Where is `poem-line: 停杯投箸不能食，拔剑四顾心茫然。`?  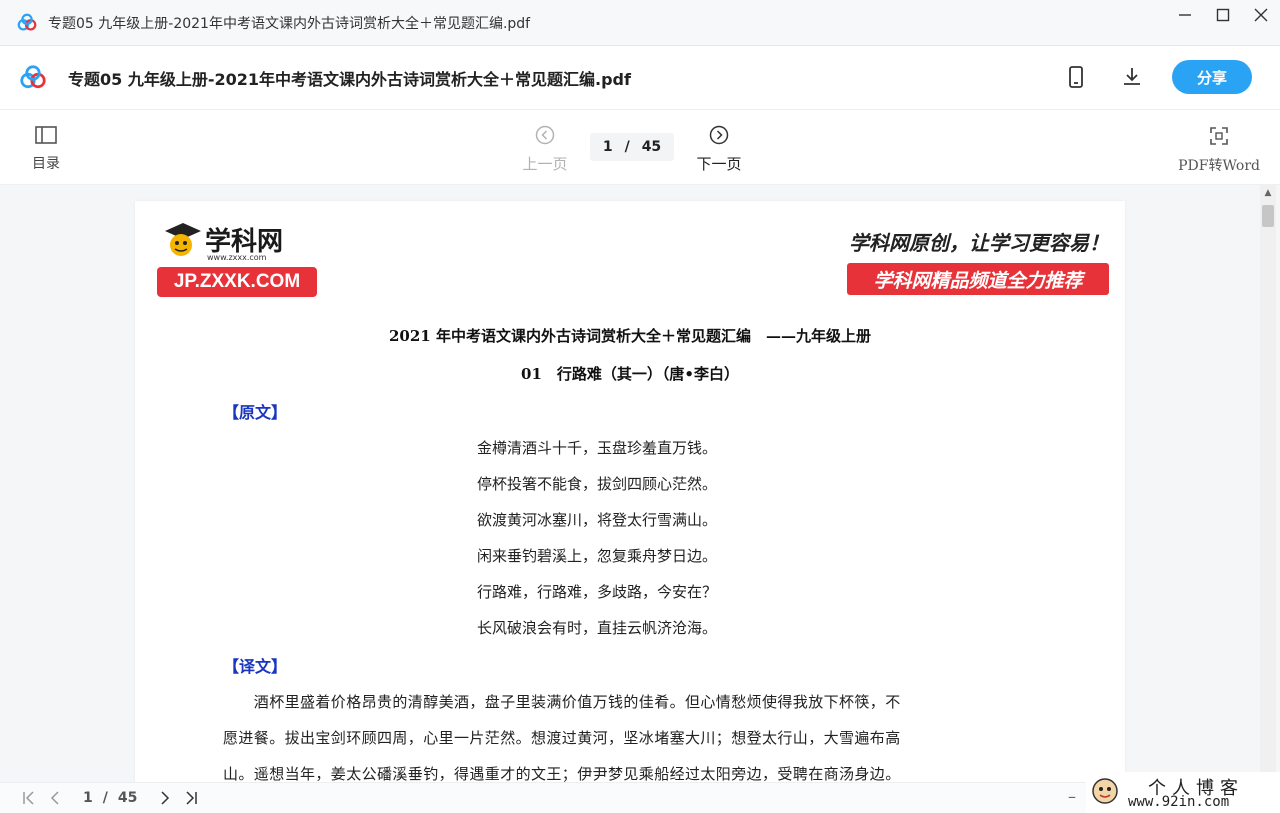 poem-line: 停杯投箸不能食，拔剑四顾心茫然。 is located at coordinates (597, 484).